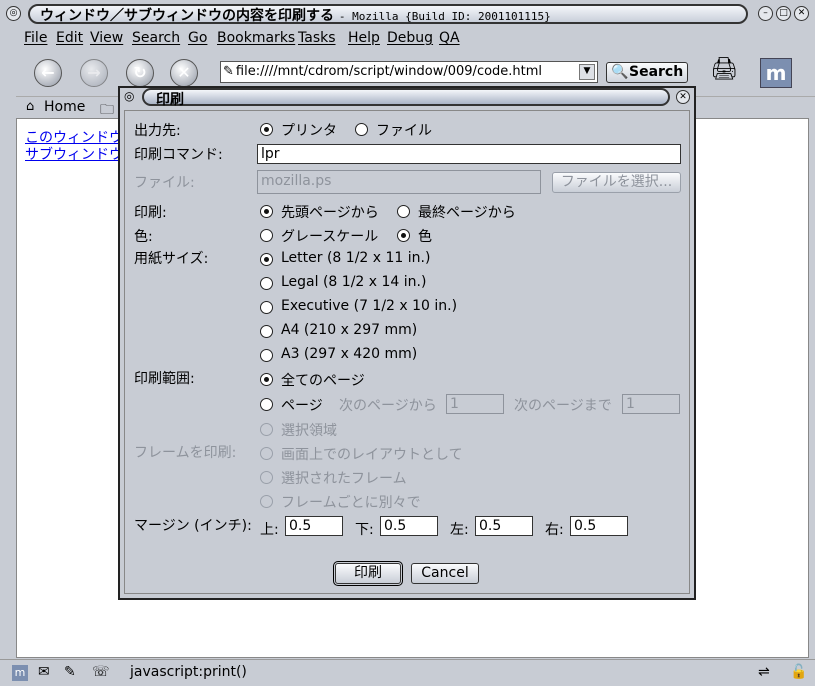  What do you see at coordinates (364, 530) in the screenshot?
I see `margin-bottom-label: 下:` at bounding box center [364, 530].